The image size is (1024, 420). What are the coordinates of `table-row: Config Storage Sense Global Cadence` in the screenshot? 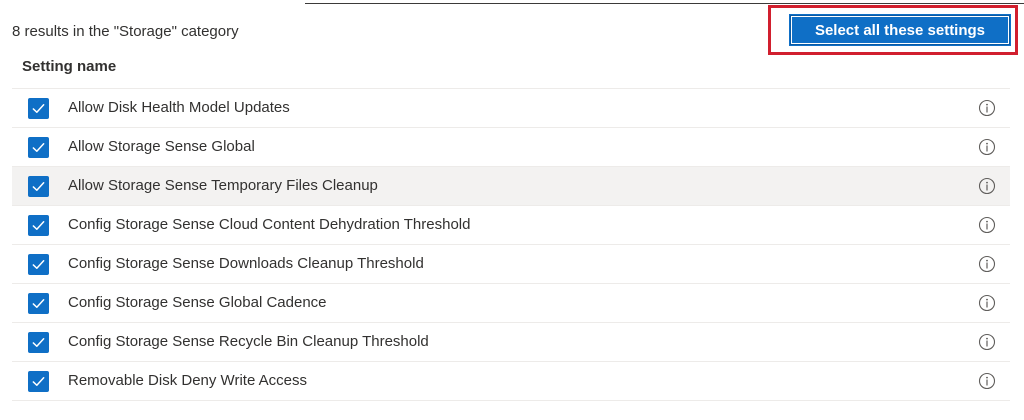 It's located at (511, 303).